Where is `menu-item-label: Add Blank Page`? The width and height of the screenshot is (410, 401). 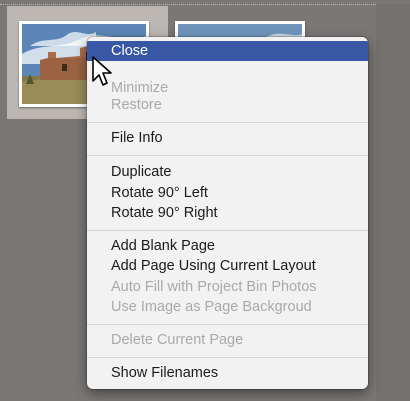 menu-item-label: Add Blank Page is located at coordinates (163, 246).